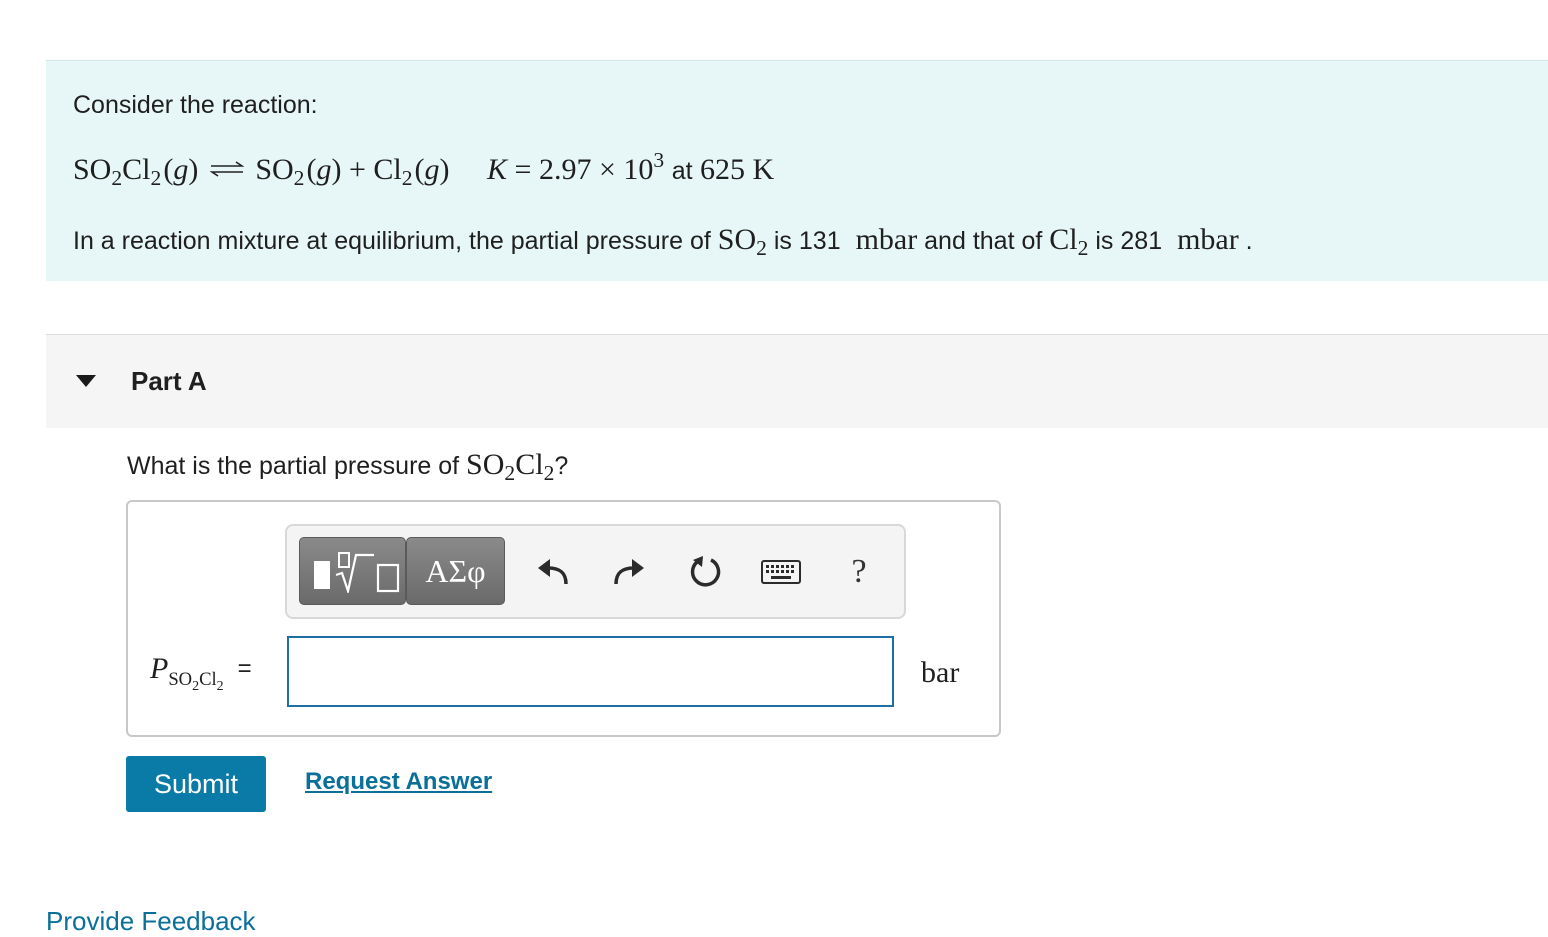  Describe the element at coordinates (742, 242) in the screenshot. I see `so2-formula: SO2` at that location.